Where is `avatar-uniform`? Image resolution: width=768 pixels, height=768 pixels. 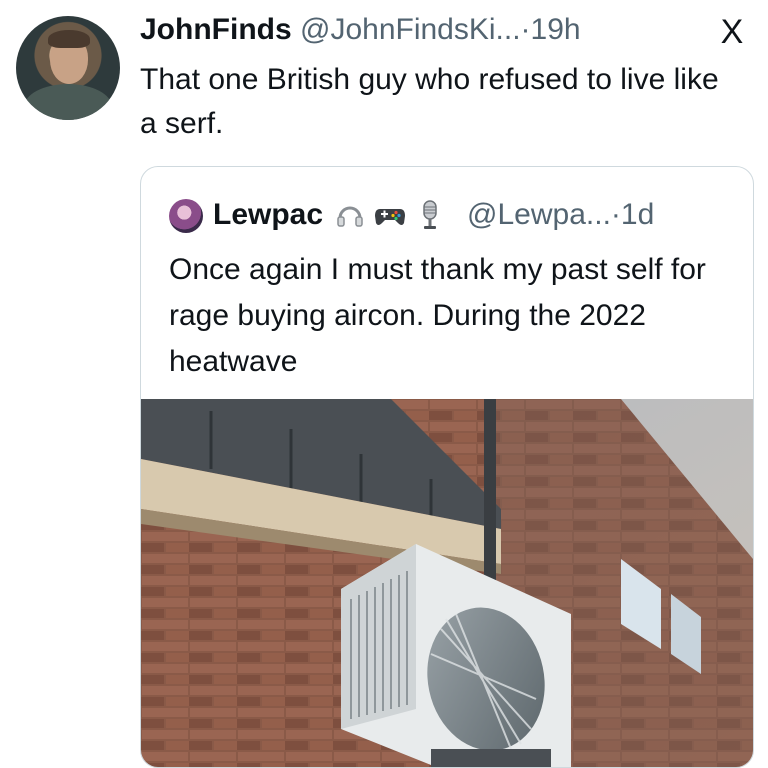 avatar-uniform is located at coordinates (68, 102).